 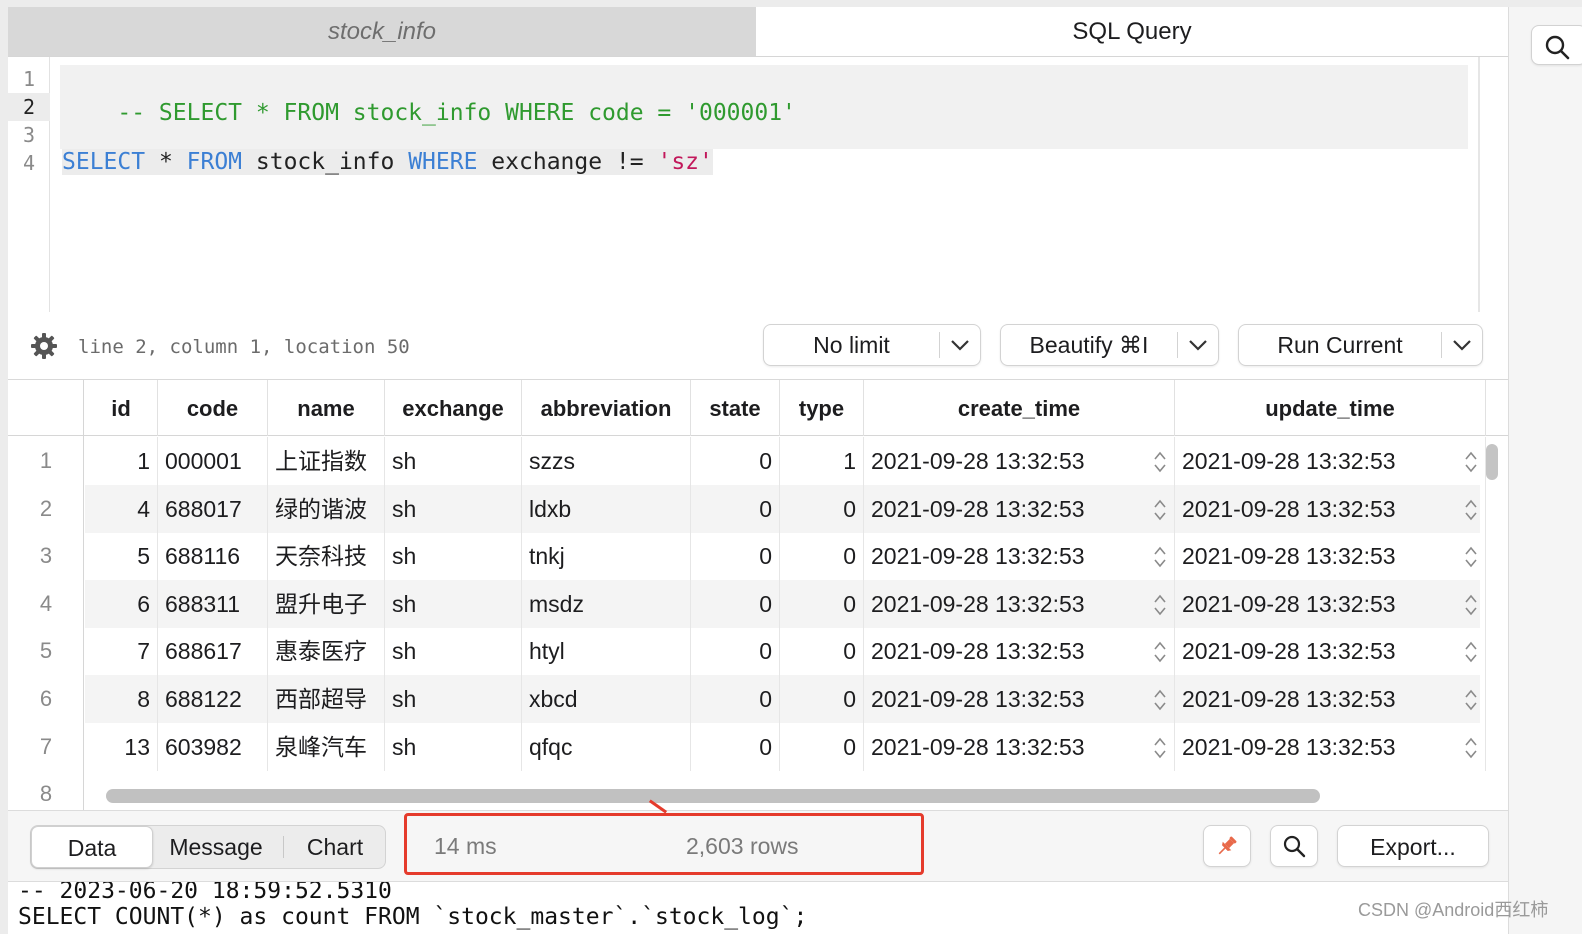 I want to click on cell-code: 688122, so click(x=213, y=699).